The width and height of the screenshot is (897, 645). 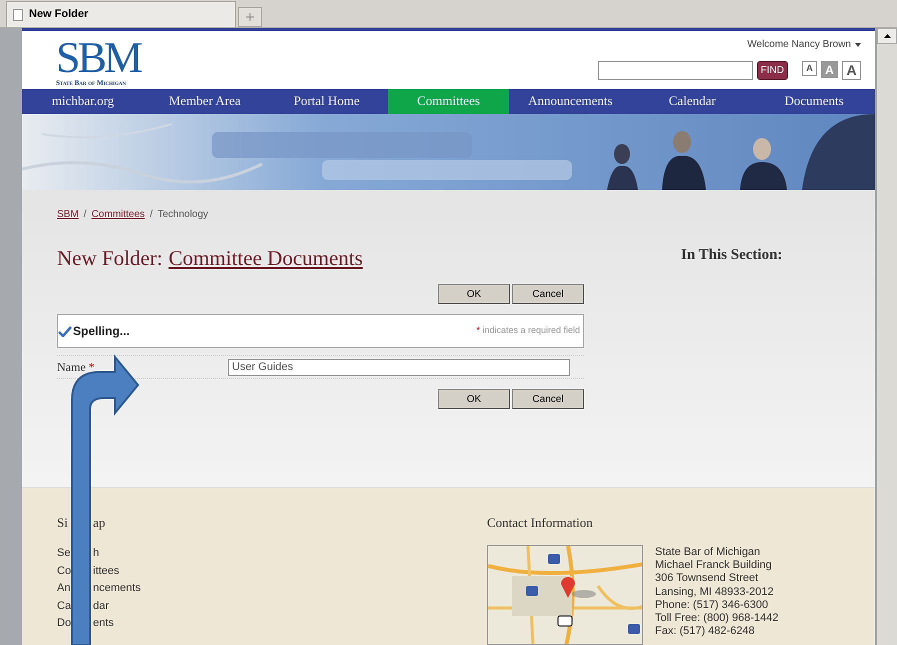 What do you see at coordinates (692, 101) in the screenshot?
I see `nav-tab: Calendar` at bounding box center [692, 101].